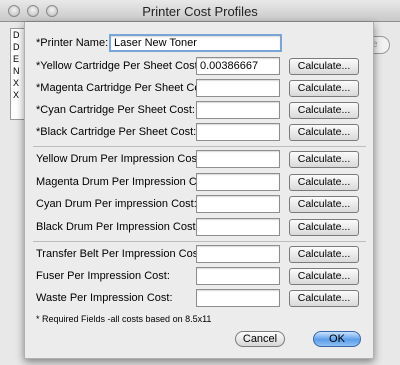  What do you see at coordinates (72, 43) in the screenshot?
I see `printer-name-label: *Printer Name:` at bounding box center [72, 43].